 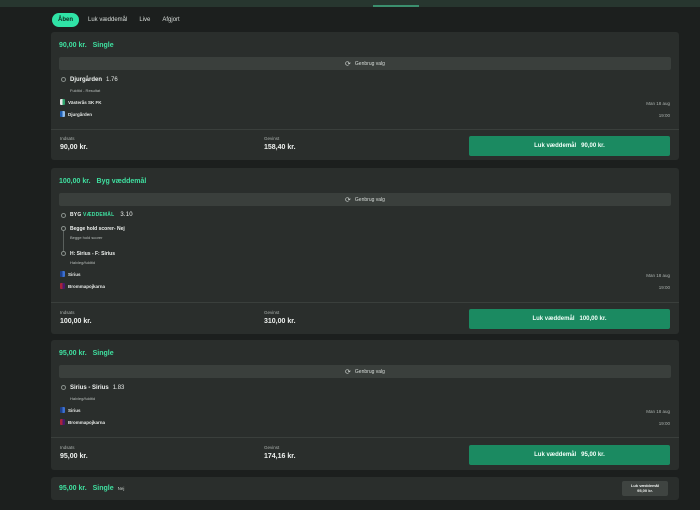 What do you see at coordinates (75, 181) in the screenshot?
I see `bet-amount: 100,00 kr.` at bounding box center [75, 181].